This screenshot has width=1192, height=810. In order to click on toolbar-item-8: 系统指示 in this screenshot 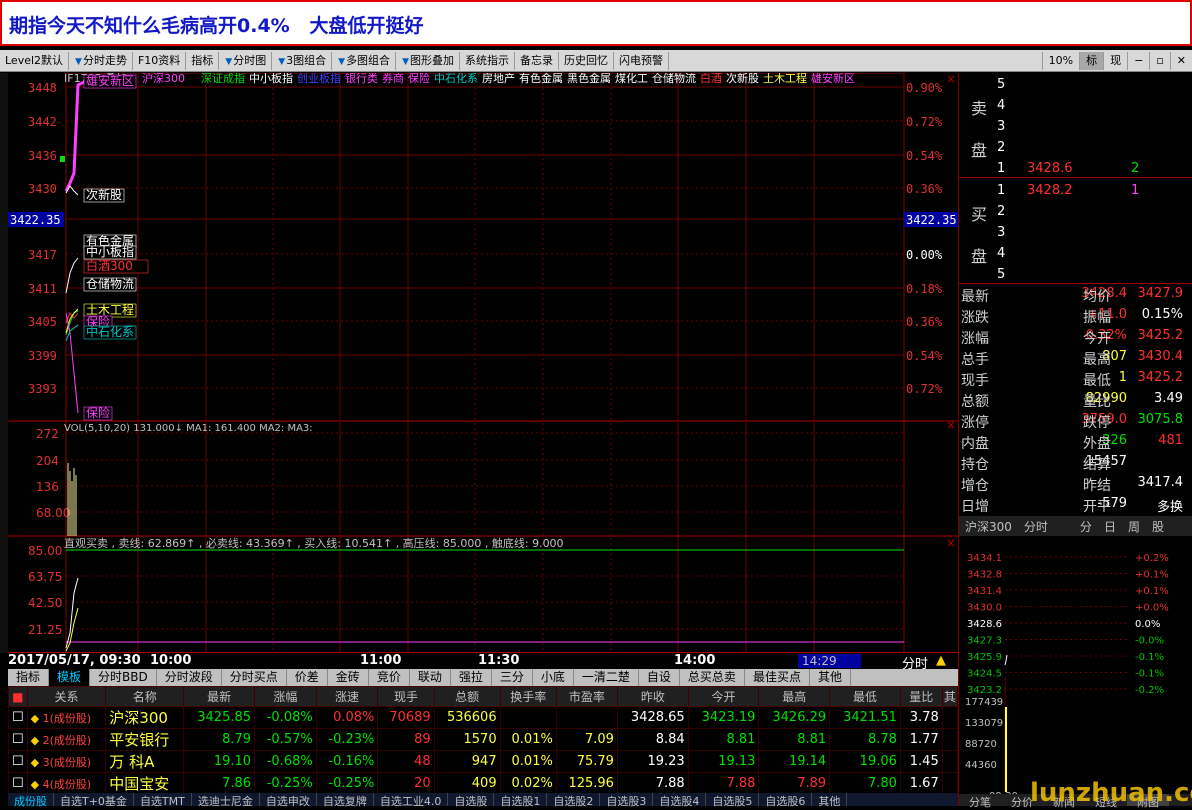, I will do `click(487, 60)`.